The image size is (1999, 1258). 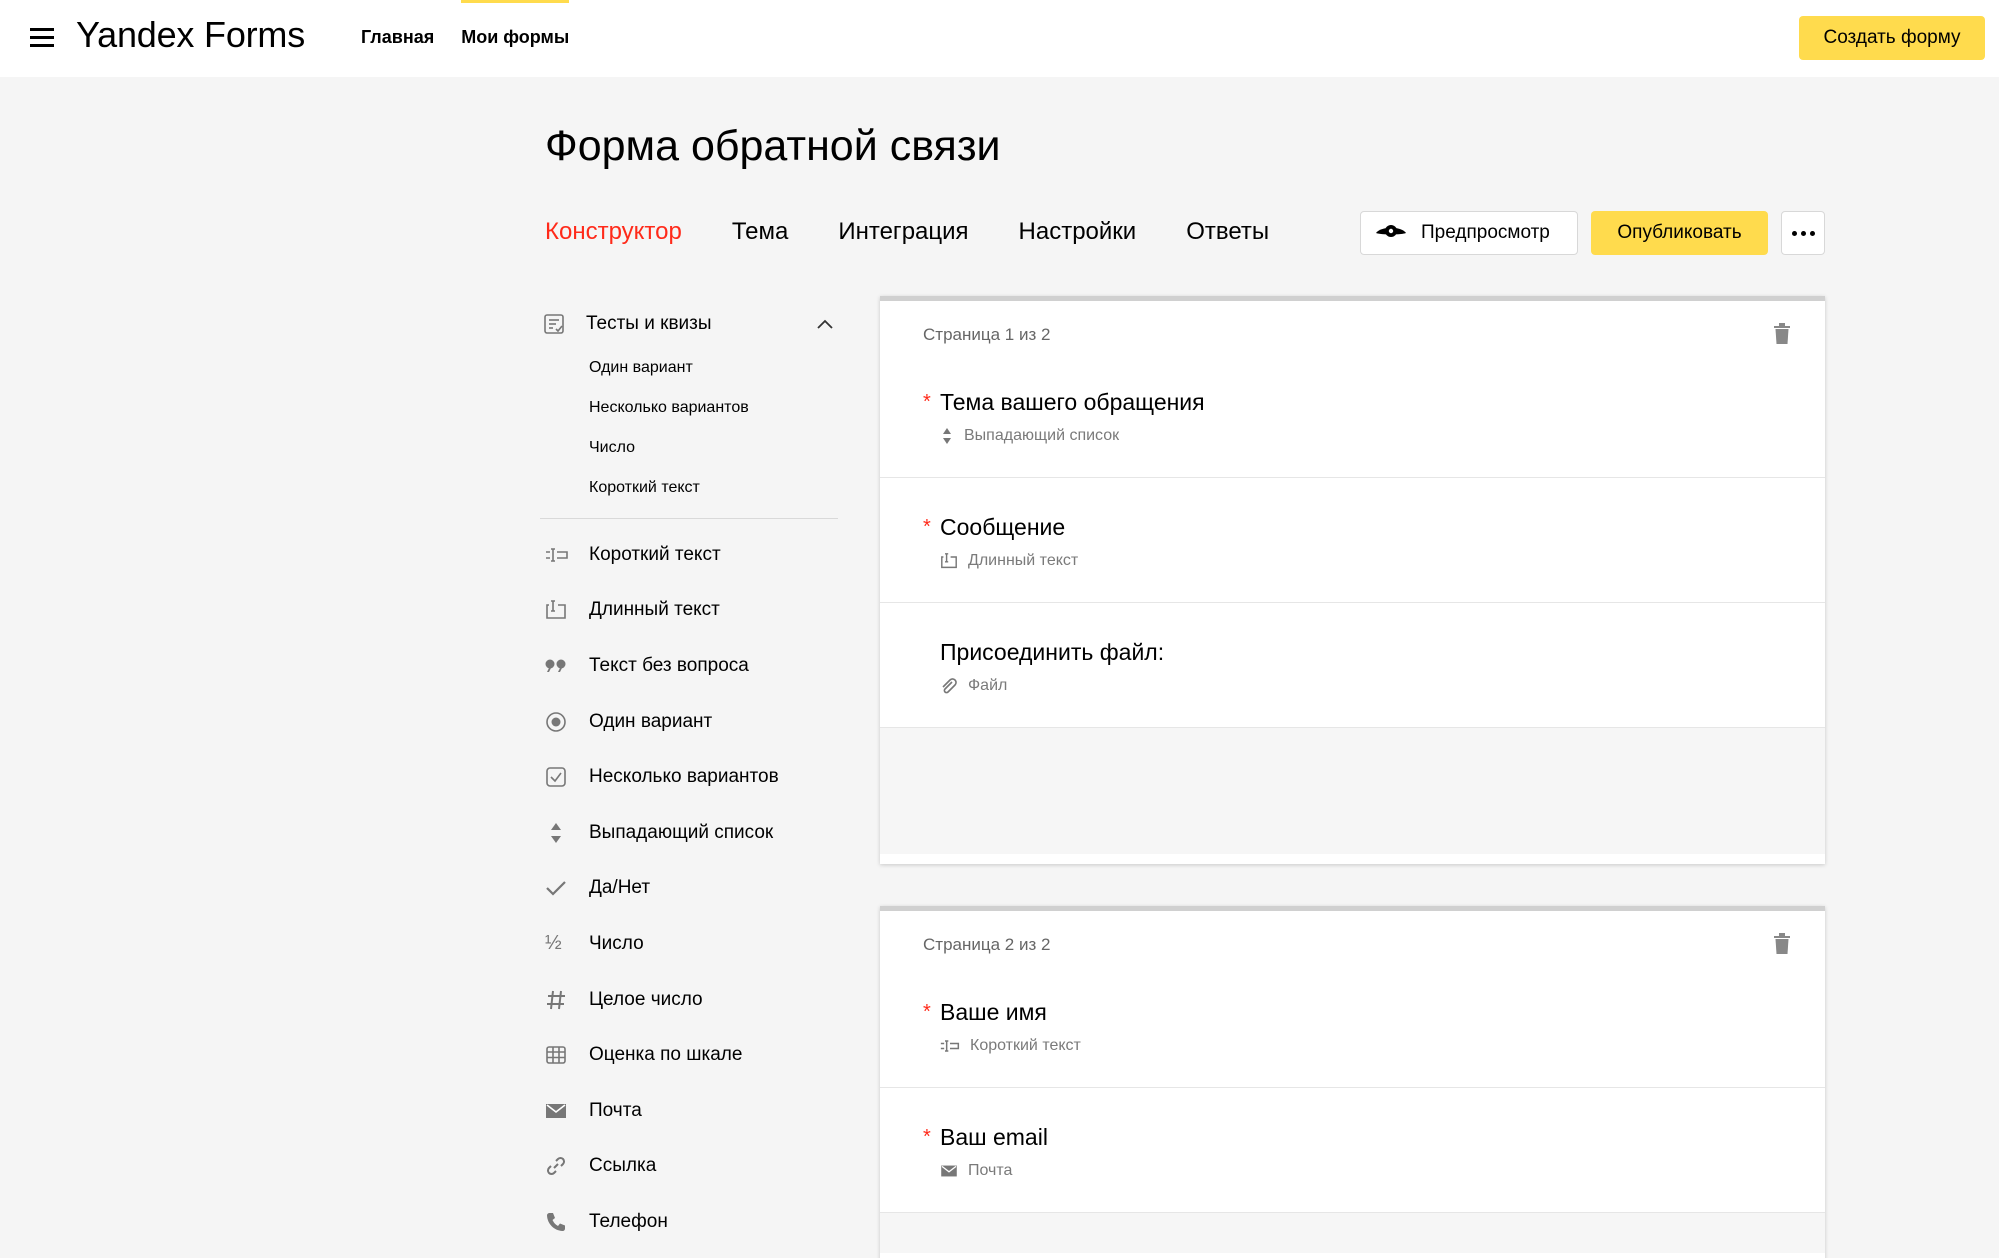 What do you see at coordinates (1485, 232) in the screenshot?
I see `preview-label: Предпросмотр` at bounding box center [1485, 232].